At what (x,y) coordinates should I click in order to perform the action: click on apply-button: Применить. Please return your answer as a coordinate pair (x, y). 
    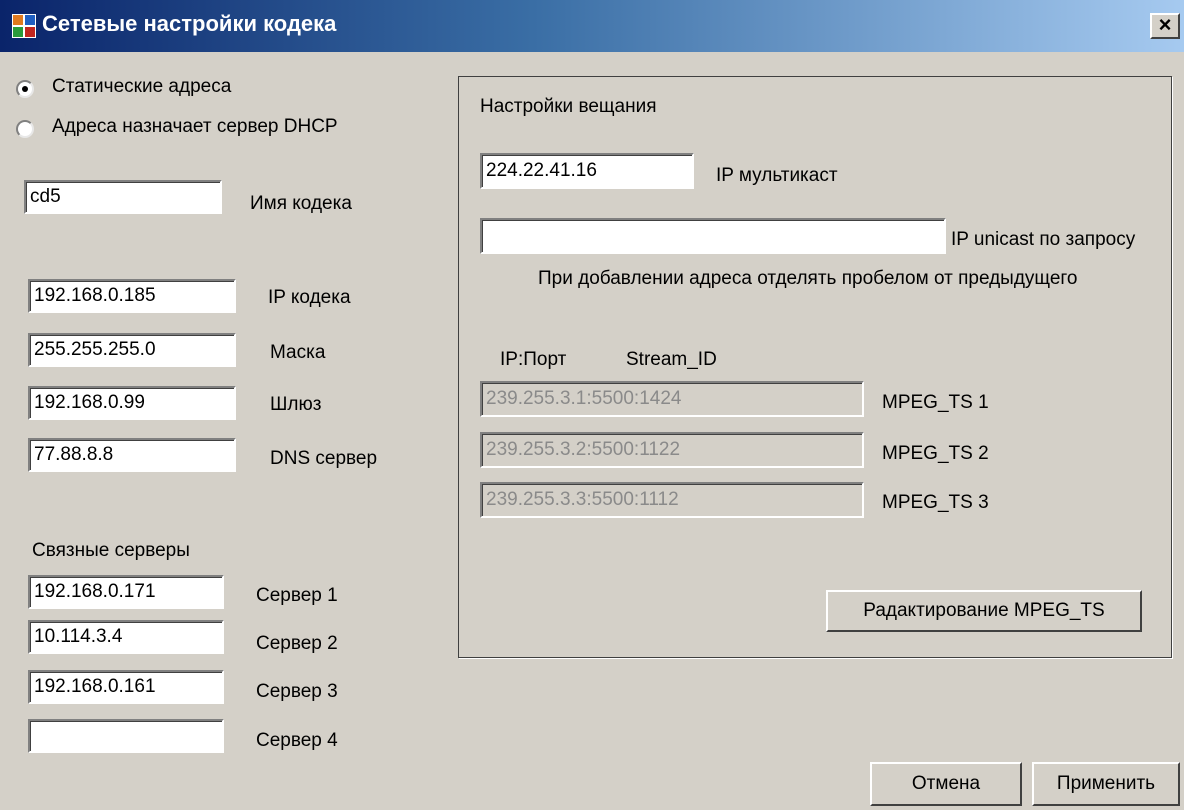
    Looking at the image, I should click on (1106, 784).